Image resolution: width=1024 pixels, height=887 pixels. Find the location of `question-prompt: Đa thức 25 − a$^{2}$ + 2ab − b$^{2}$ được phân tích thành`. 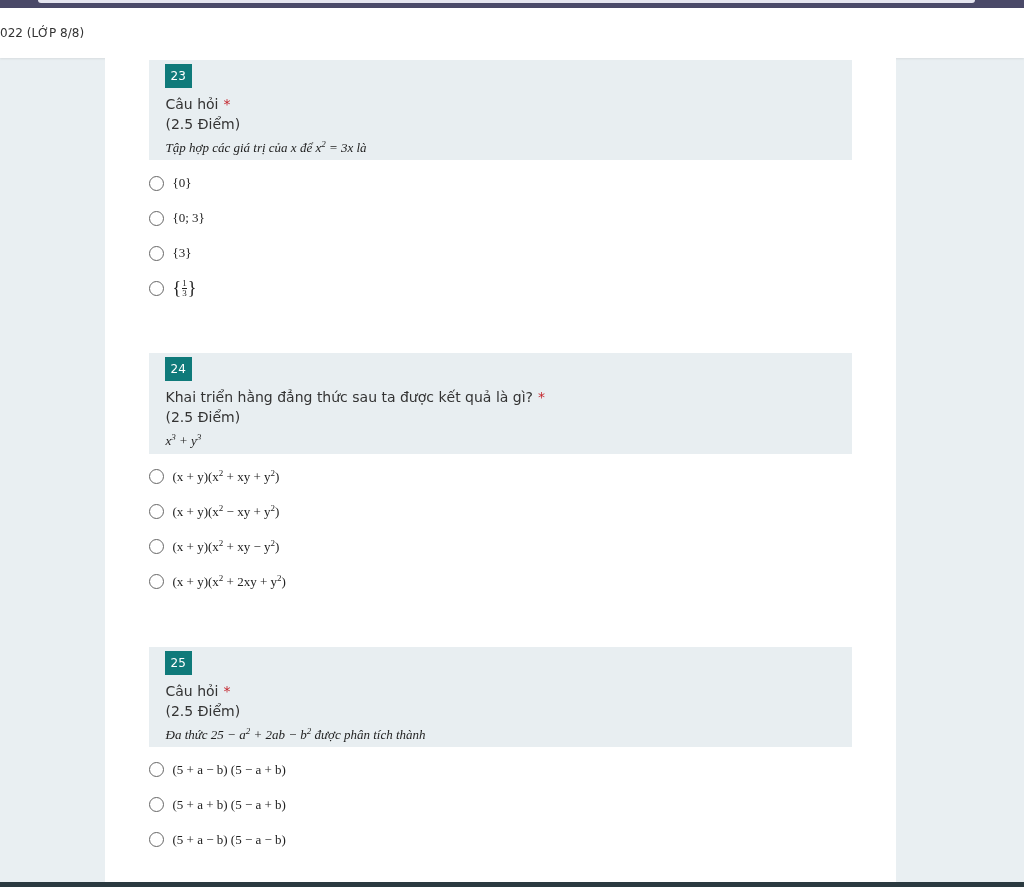

question-prompt: Đa thức 25 − a$^{2}$ + 2ab − b$^{2}$ được phân tích thành is located at coordinates (295, 734).